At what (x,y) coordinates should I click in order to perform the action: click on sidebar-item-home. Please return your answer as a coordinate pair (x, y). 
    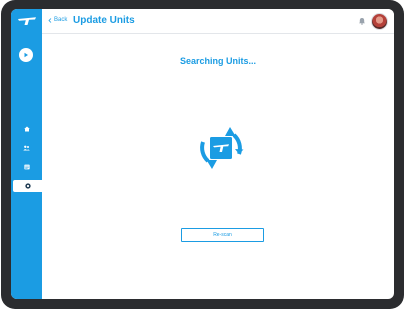
    Looking at the image, I should click on (26, 129).